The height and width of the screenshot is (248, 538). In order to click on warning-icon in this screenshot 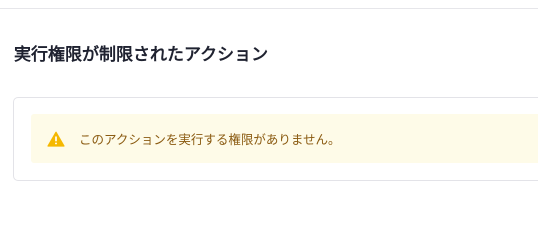, I will do `click(56, 139)`.